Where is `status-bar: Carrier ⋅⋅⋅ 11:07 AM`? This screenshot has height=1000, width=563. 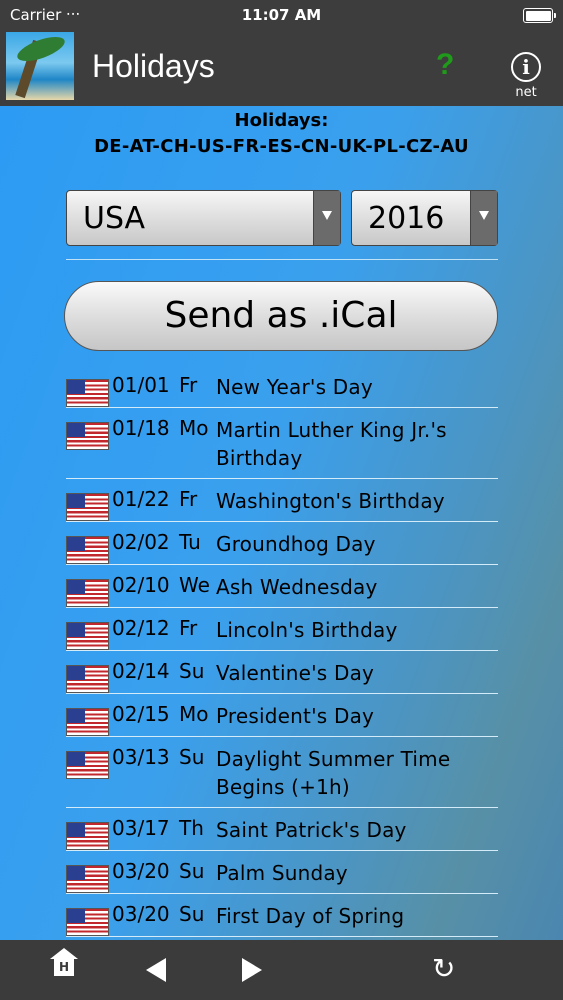
status-bar: Carrier ⋅⋅⋅ 11:07 AM is located at coordinates (281, 15).